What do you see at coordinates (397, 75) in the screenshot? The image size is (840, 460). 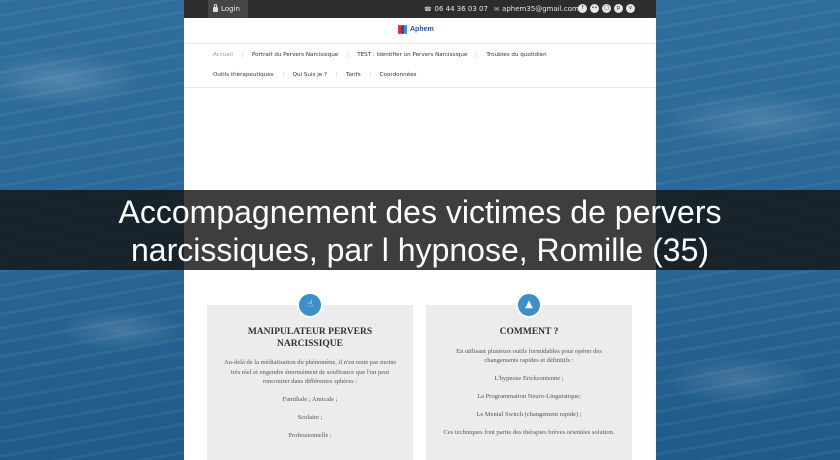 I see `nav-item-coordonnees: Coordonnées` at bounding box center [397, 75].